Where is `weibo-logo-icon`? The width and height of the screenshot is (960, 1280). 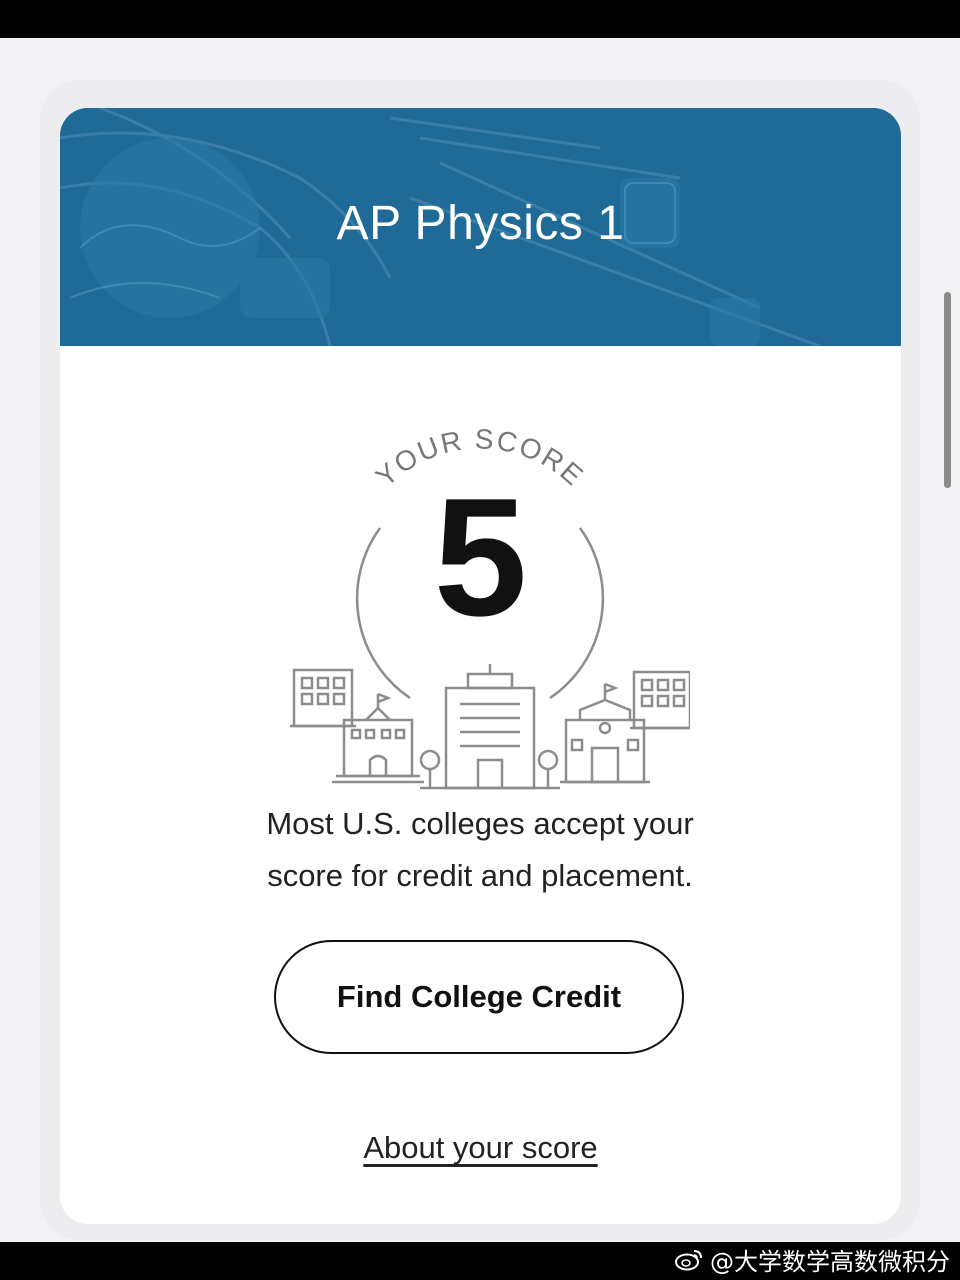 weibo-logo-icon is located at coordinates (688, 1260).